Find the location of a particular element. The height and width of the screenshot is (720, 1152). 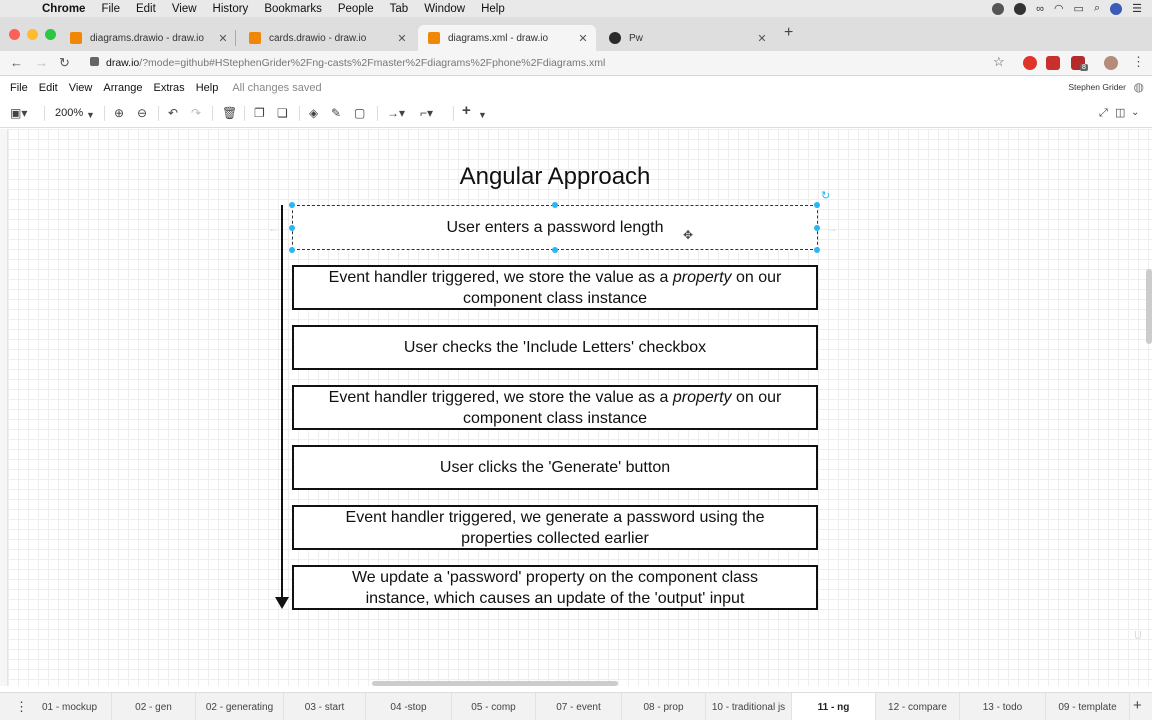

os-menu-window: Window is located at coordinates (444, 9).